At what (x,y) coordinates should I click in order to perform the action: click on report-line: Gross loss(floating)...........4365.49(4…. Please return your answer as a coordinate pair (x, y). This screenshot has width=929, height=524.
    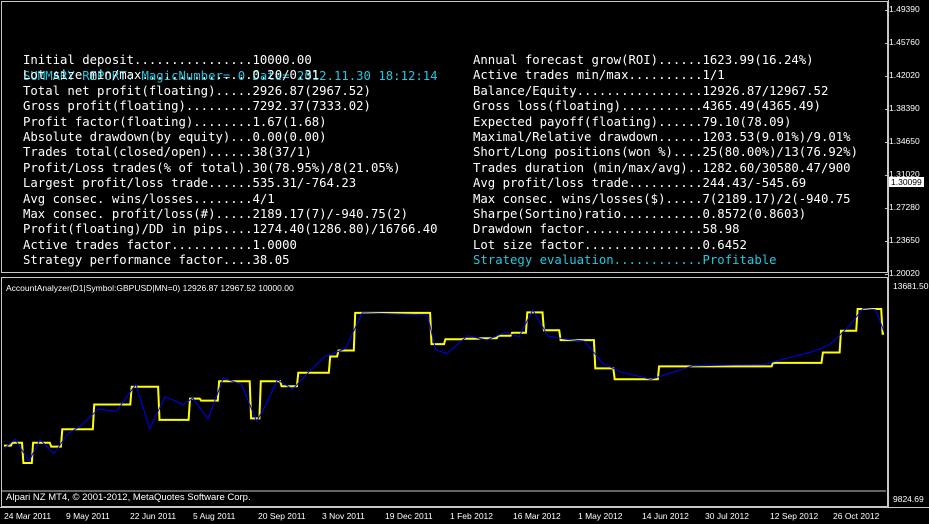
    Looking at the image, I should click on (647, 106).